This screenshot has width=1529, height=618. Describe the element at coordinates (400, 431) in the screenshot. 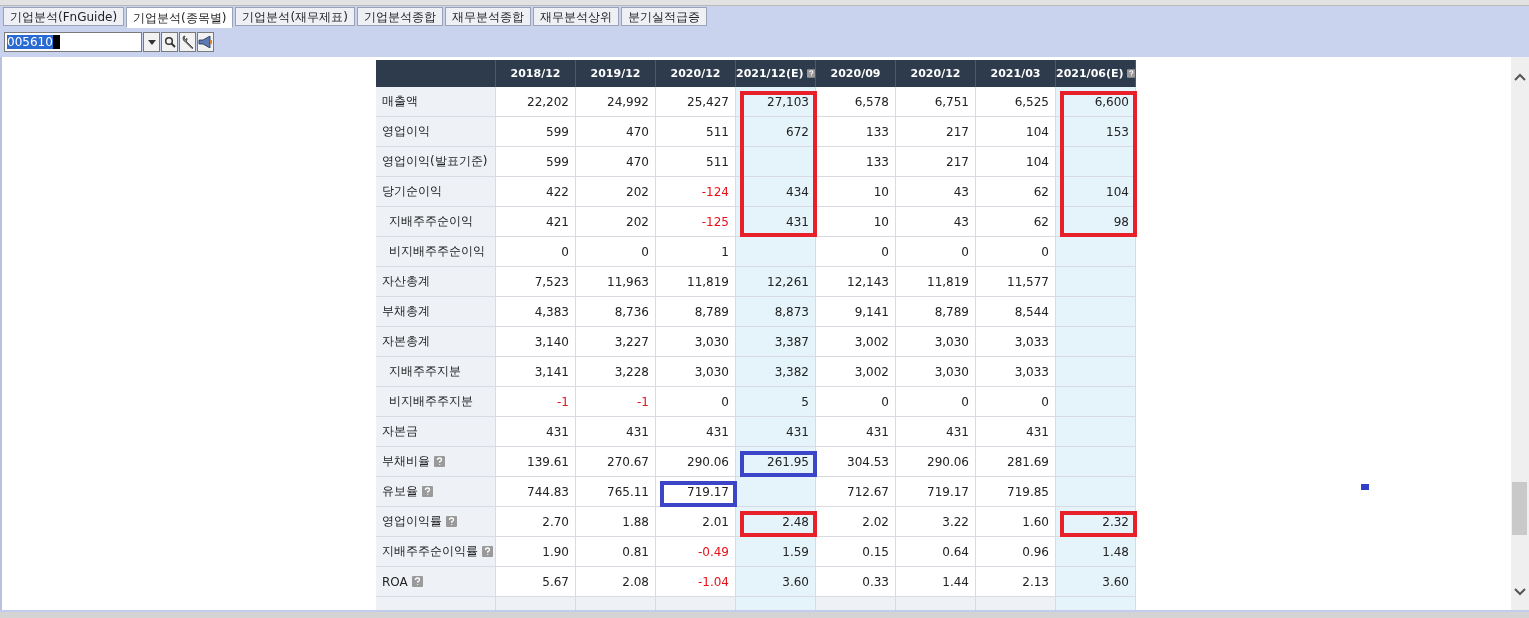

I see `row-label: 자본금` at that location.